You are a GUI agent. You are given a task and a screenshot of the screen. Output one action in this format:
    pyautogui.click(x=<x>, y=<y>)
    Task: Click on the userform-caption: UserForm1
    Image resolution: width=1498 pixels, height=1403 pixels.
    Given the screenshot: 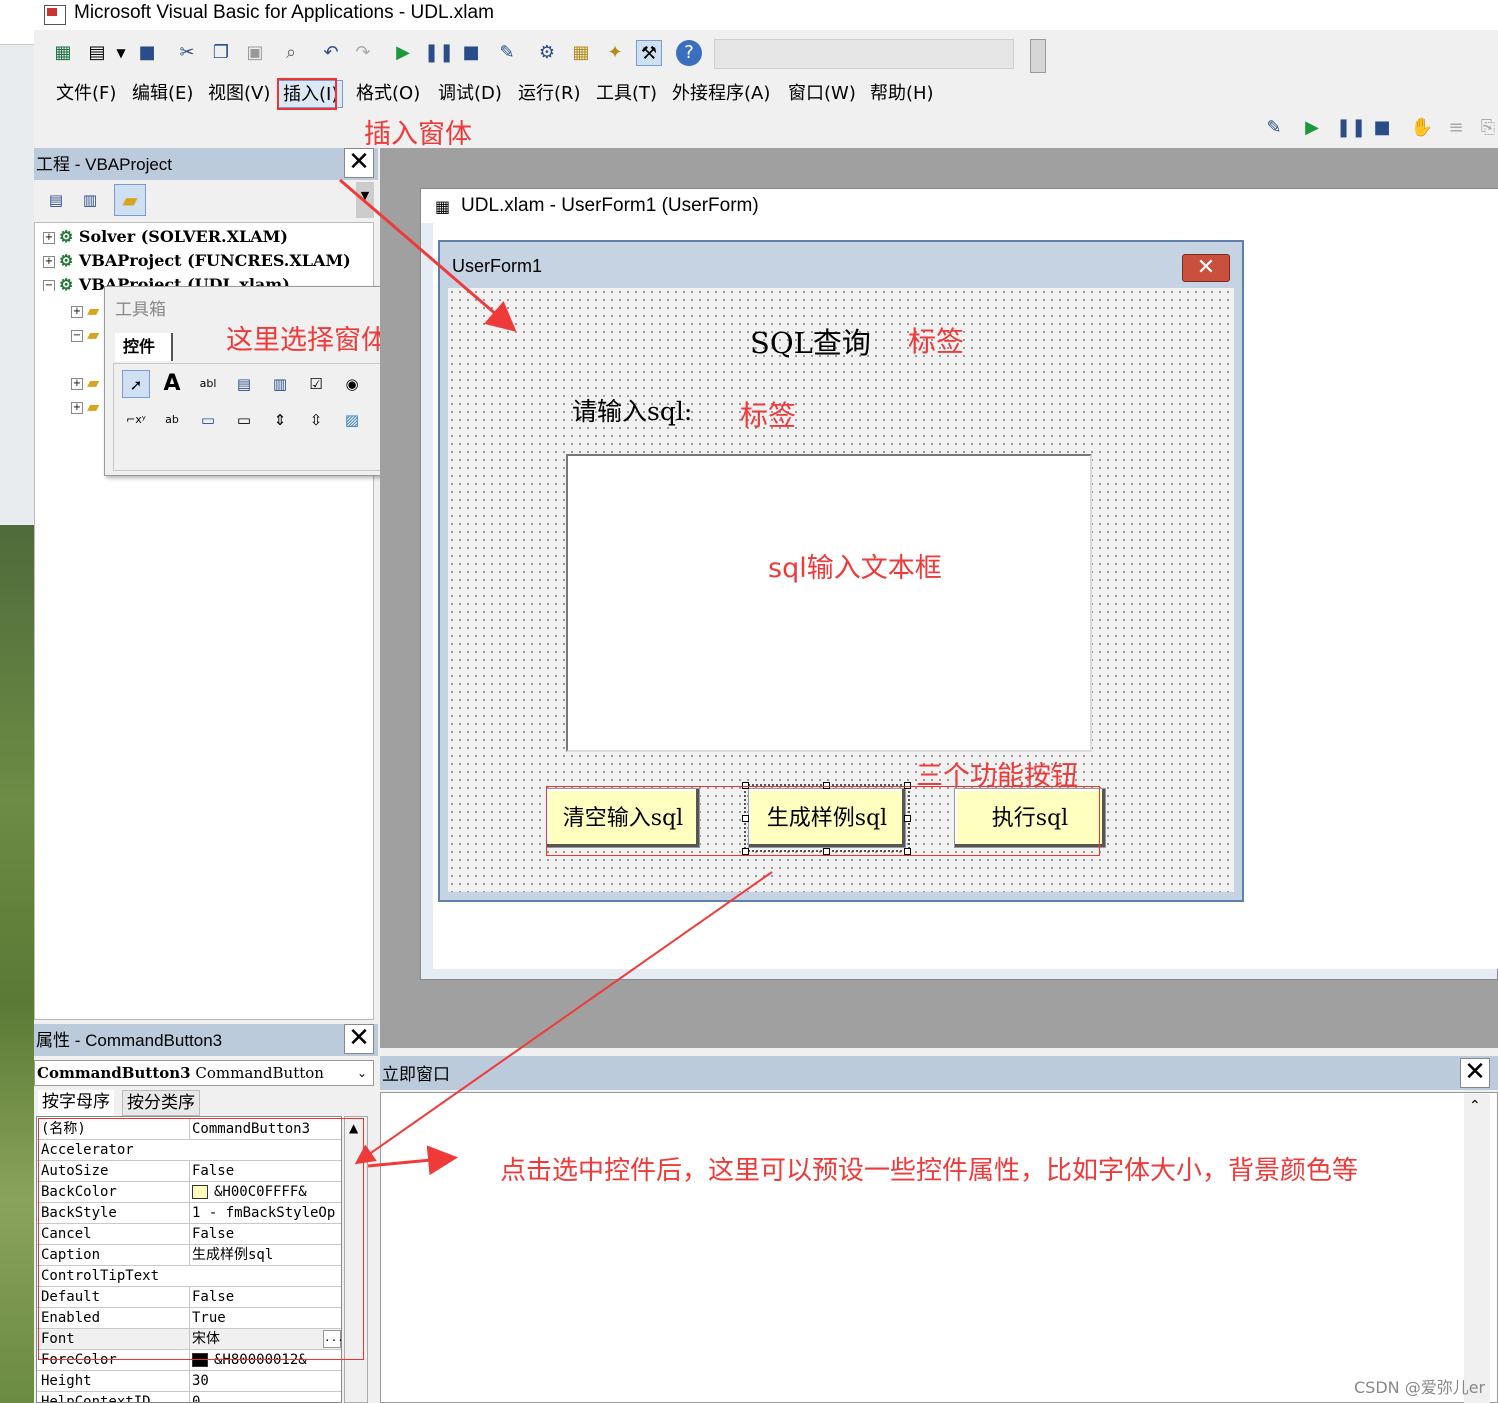 What is the action you would take?
    pyautogui.click(x=497, y=266)
    